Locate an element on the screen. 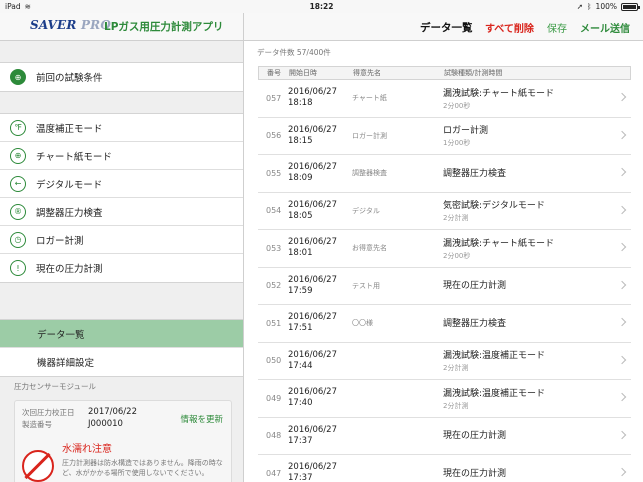 This screenshot has height=482, width=643. save-button: 保存 is located at coordinates (557, 27).